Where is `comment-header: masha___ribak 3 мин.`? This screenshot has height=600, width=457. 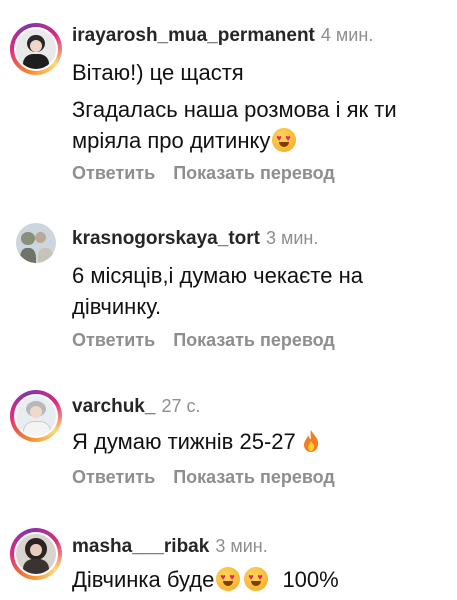 comment-header: masha___ribak 3 мин. is located at coordinates (170, 547).